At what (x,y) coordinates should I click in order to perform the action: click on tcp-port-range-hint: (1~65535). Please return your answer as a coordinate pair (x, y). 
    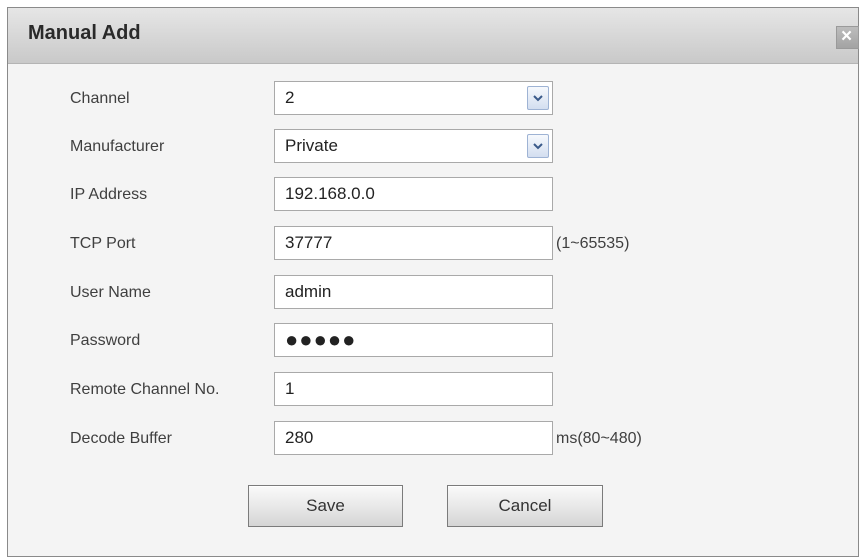
    Looking at the image, I should click on (593, 243).